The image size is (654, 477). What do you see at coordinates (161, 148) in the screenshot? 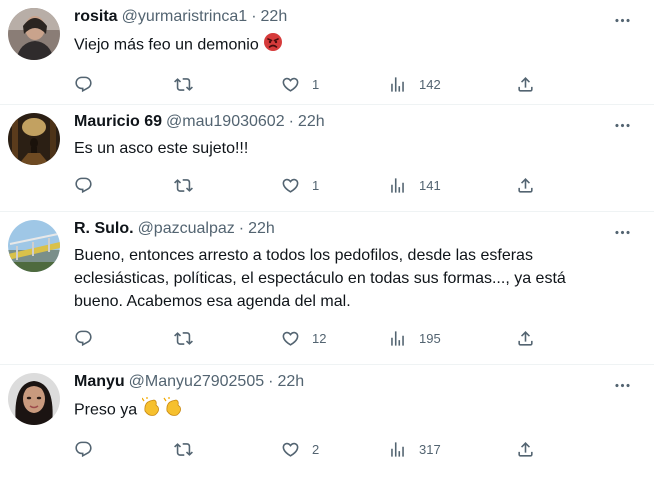
I see `tweet-text-content: Es un asco este sujeto!!!` at bounding box center [161, 148].